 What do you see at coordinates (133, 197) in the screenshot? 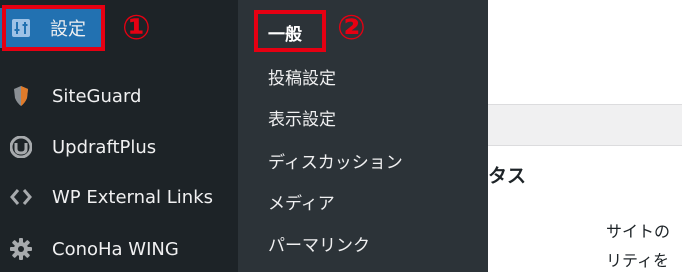
I see `sidebar-item-label: WP External Links` at bounding box center [133, 197].